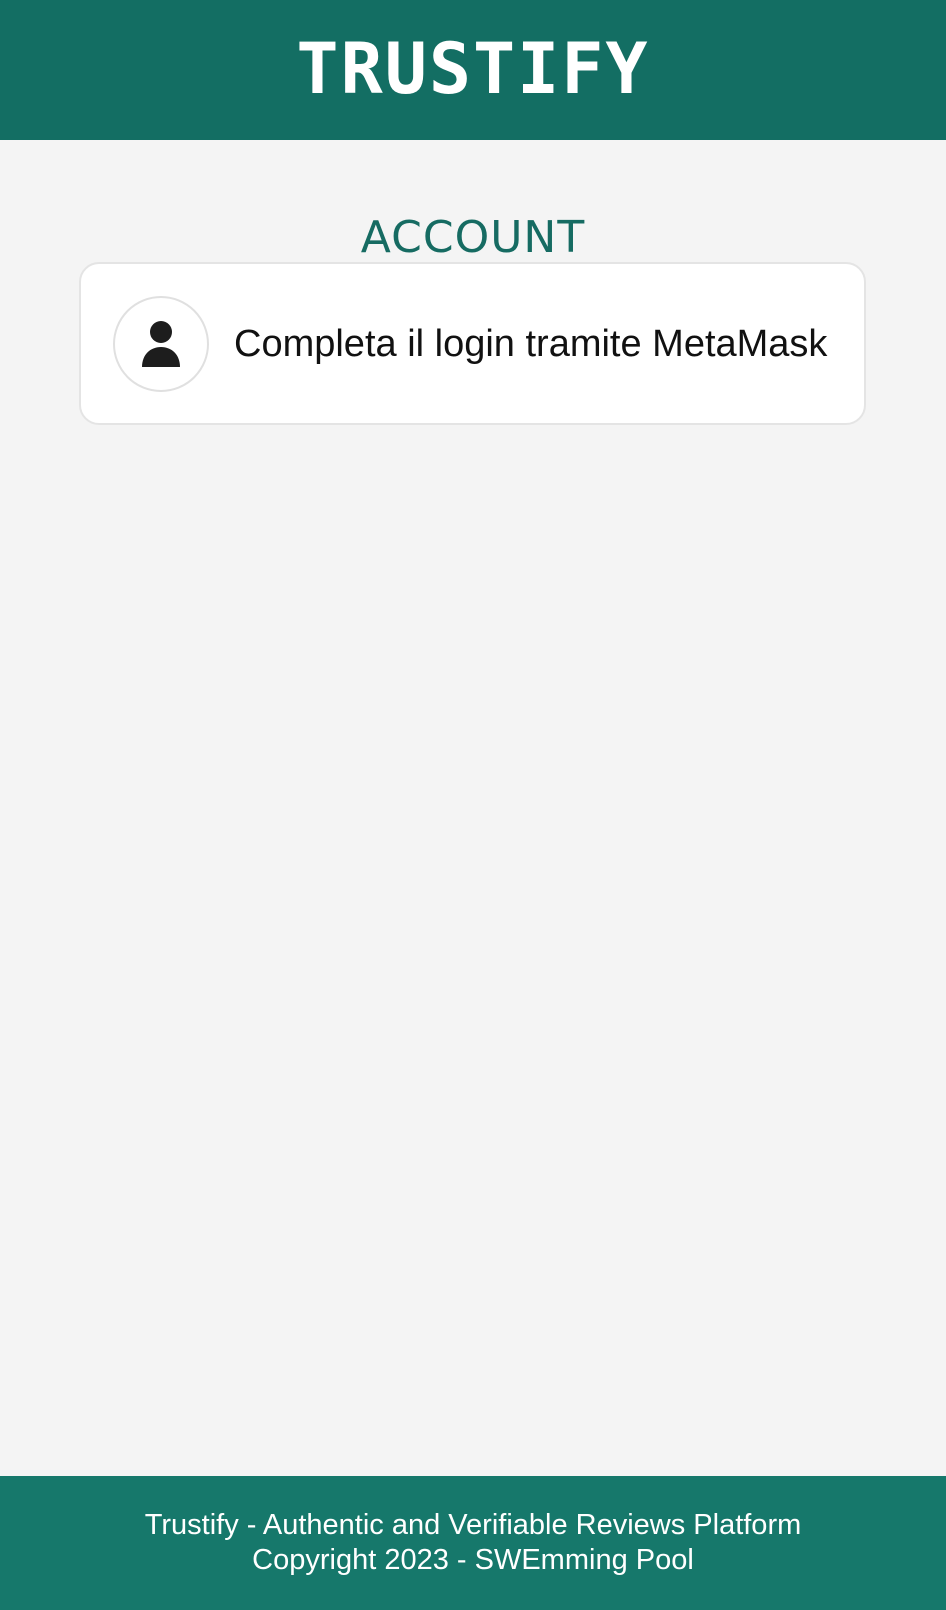  Describe the element at coordinates (531, 343) in the screenshot. I see `metamask-login-message: Completa il login tramite MetaMask` at that location.